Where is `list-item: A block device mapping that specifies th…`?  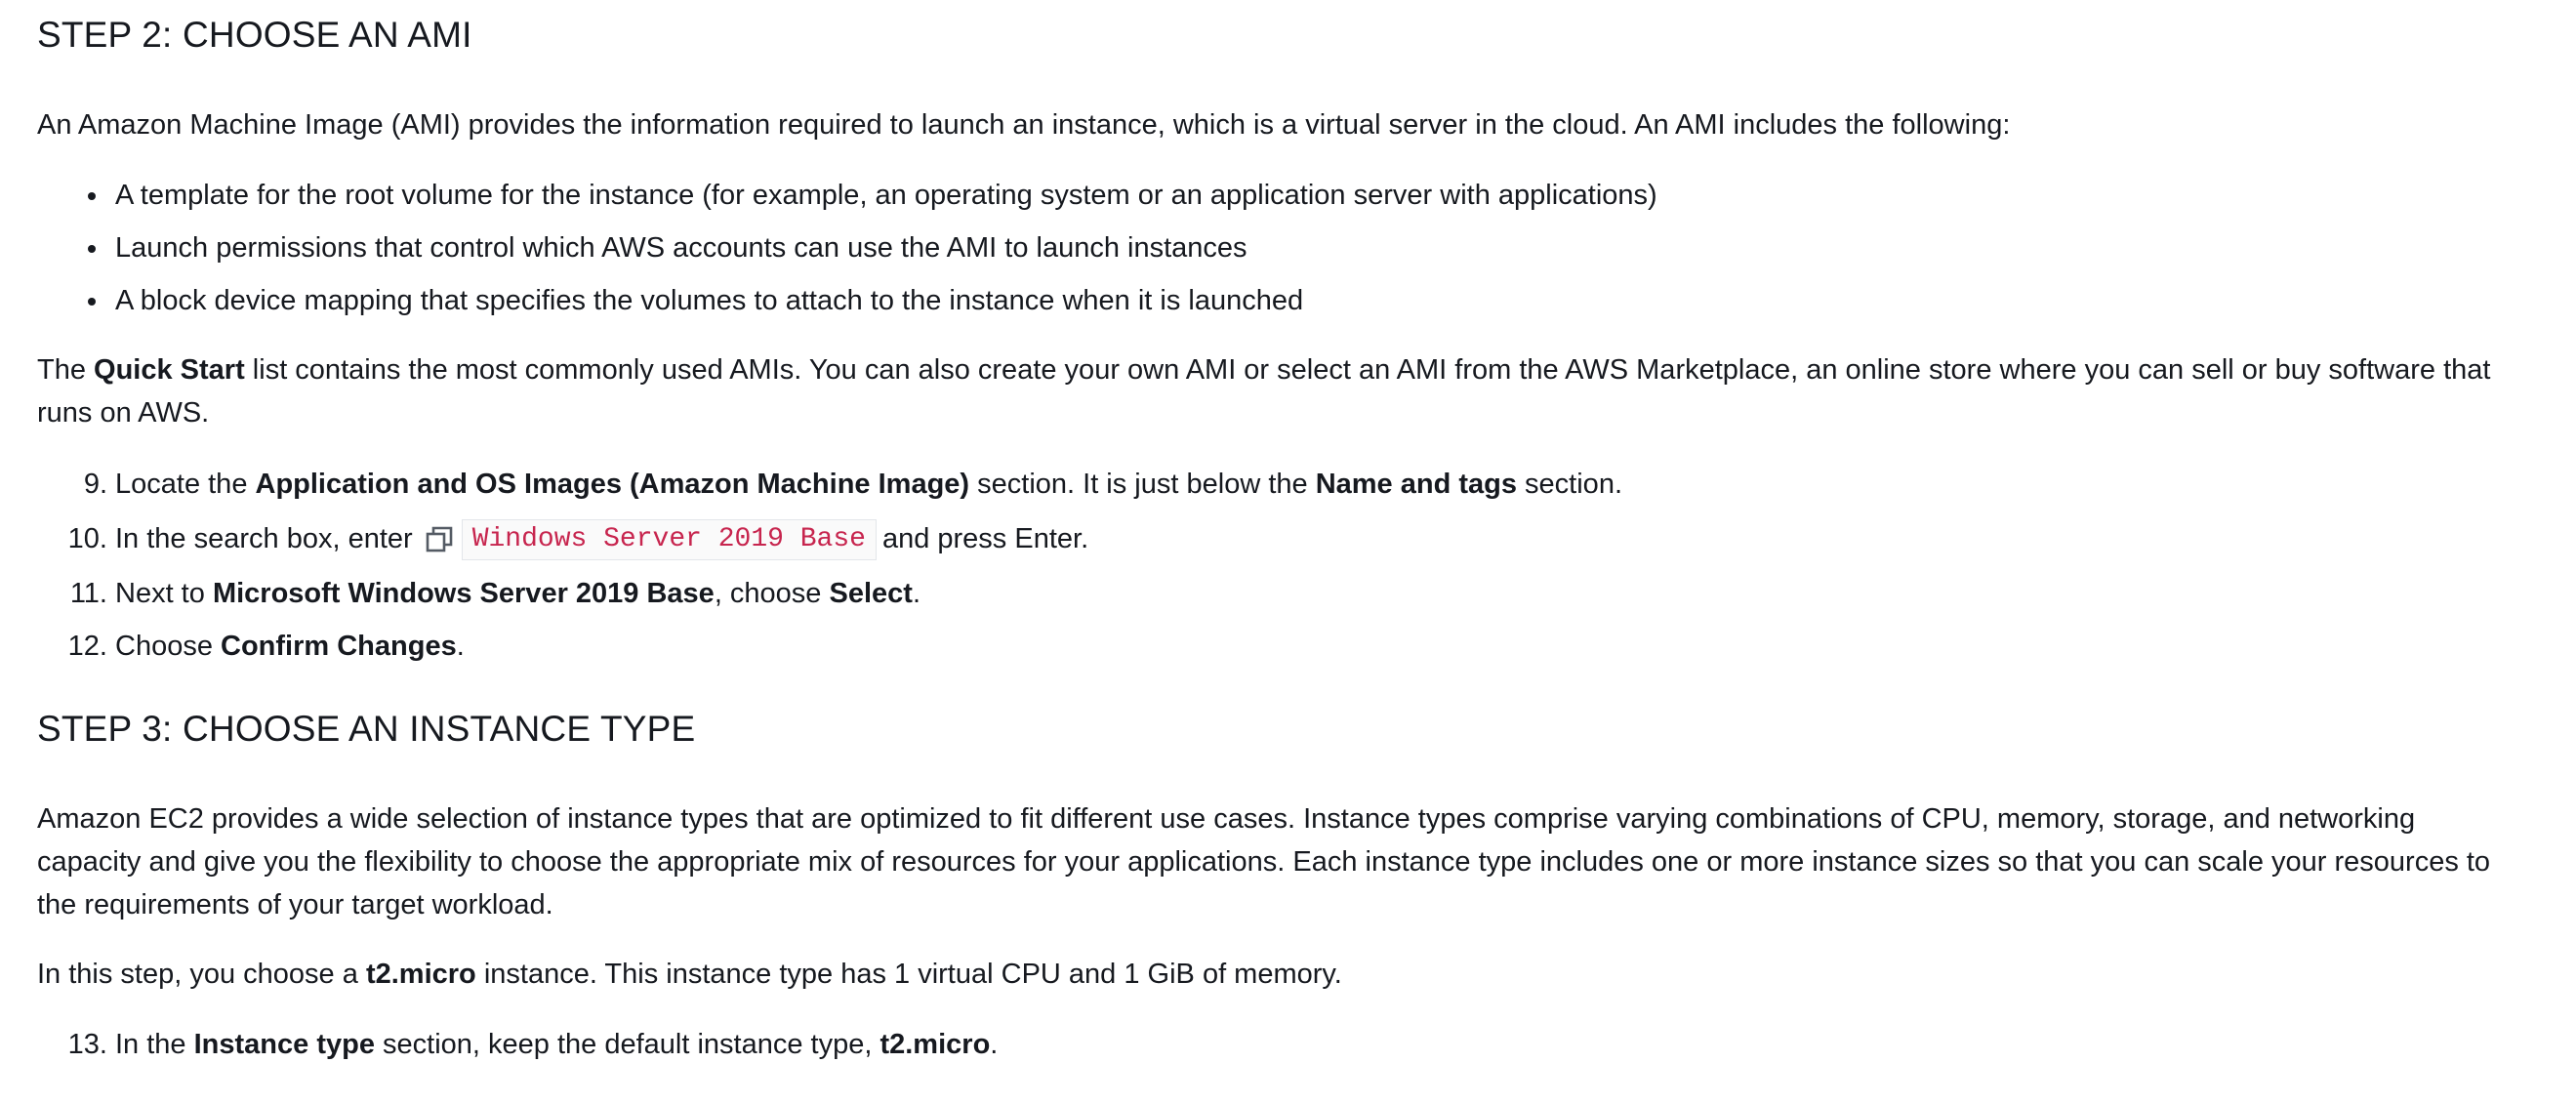 list-item: A block device mapping that specifies th… is located at coordinates (1286, 305).